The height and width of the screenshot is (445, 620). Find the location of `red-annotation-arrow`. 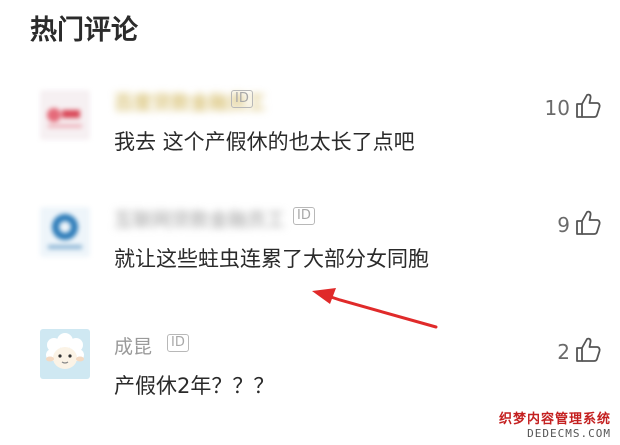

red-annotation-arrow is located at coordinates (375, 308).